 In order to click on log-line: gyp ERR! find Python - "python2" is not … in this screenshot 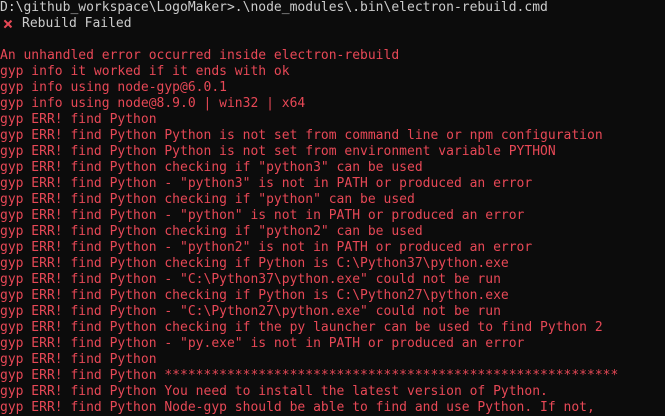, I will do `click(266, 247)`.